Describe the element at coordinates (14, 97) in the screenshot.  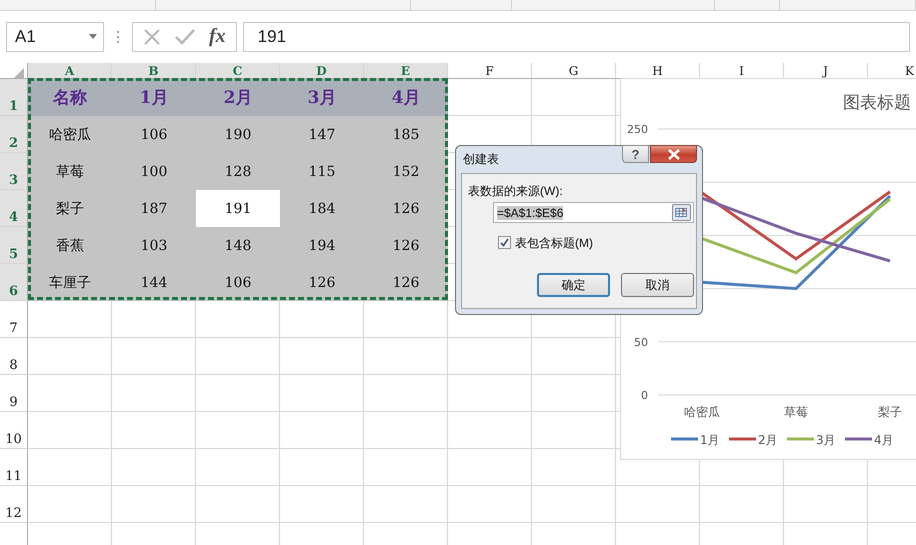
I see `row-header: 1` at that location.